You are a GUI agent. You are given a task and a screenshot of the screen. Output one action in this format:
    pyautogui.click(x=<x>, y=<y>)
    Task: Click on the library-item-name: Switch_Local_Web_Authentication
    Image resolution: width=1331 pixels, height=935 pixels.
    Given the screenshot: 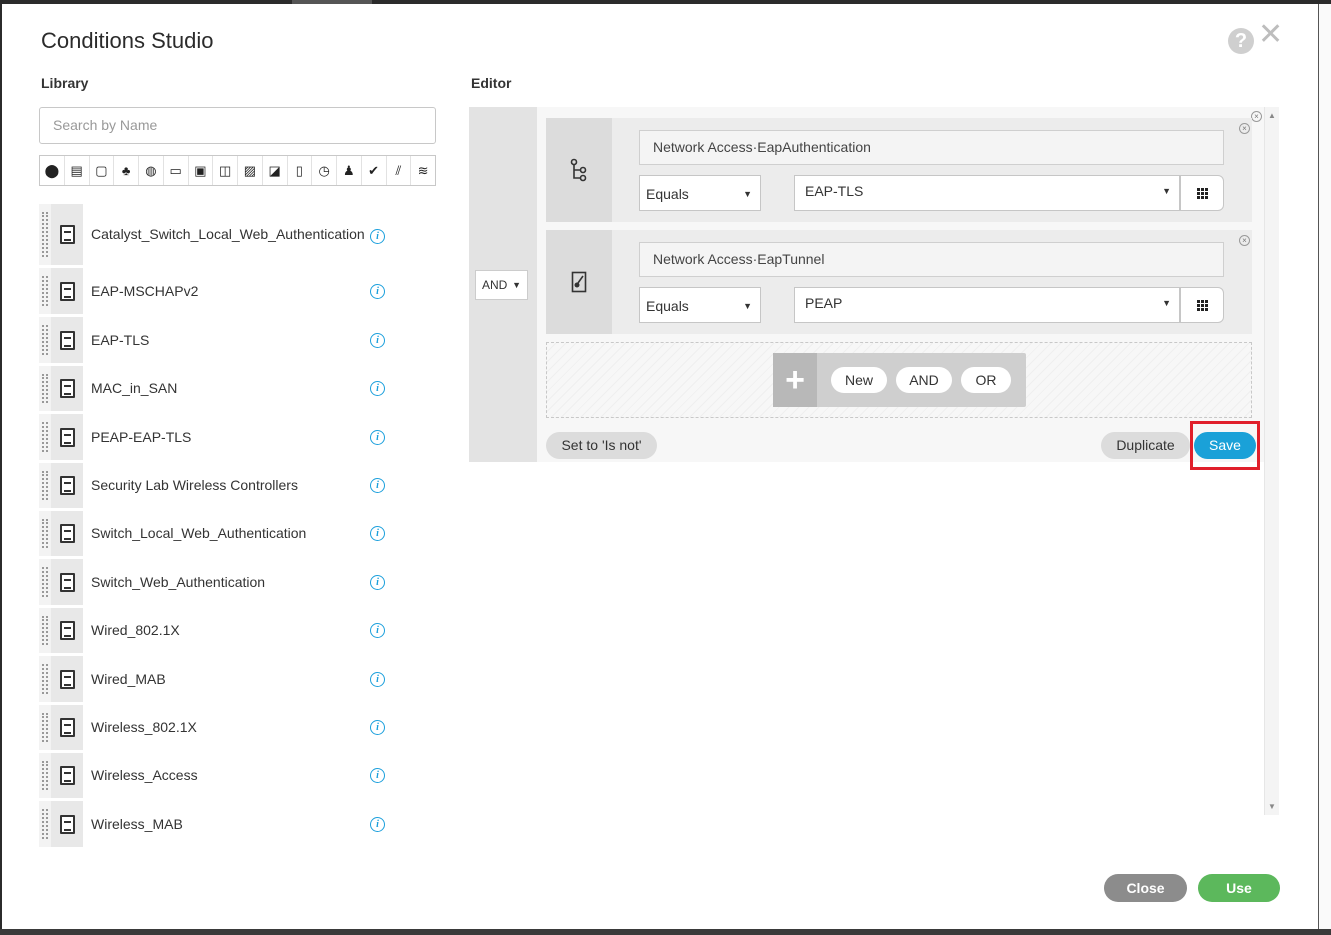 What is the action you would take?
    pyautogui.click(x=251, y=533)
    